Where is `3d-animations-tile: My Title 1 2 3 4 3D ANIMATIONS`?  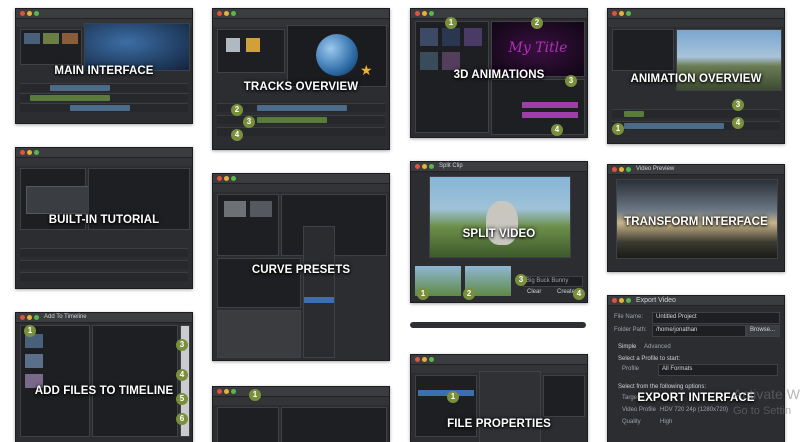
3d-animations-tile: My Title 1 2 3 4 3D ANIMATIONS is located at coordinates (499, 73).